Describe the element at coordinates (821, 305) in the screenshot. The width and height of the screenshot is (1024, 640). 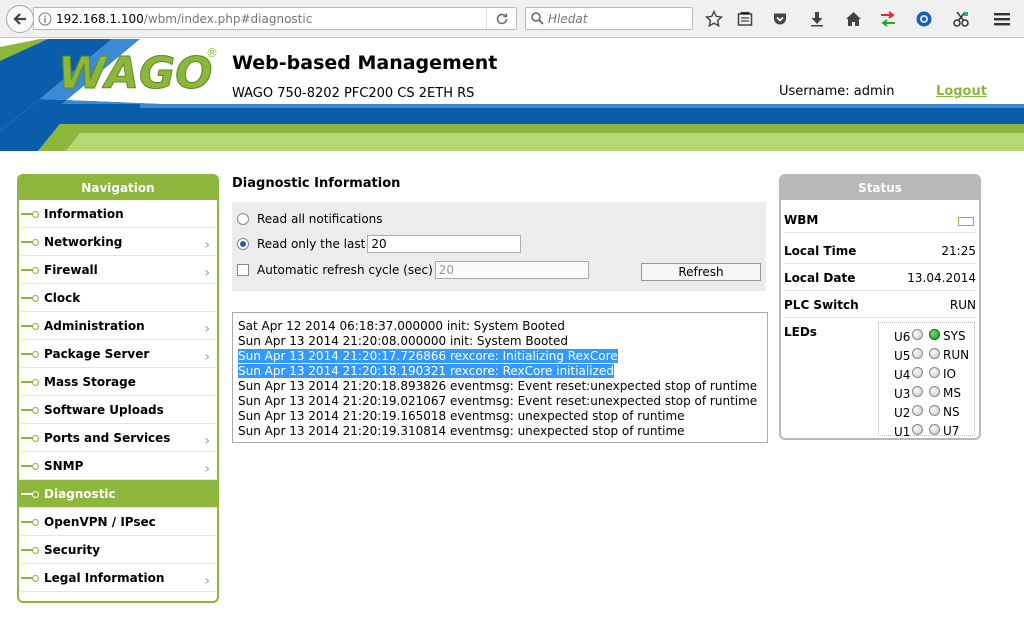
I see `plc-switch-label: PLC Switch` at that location.